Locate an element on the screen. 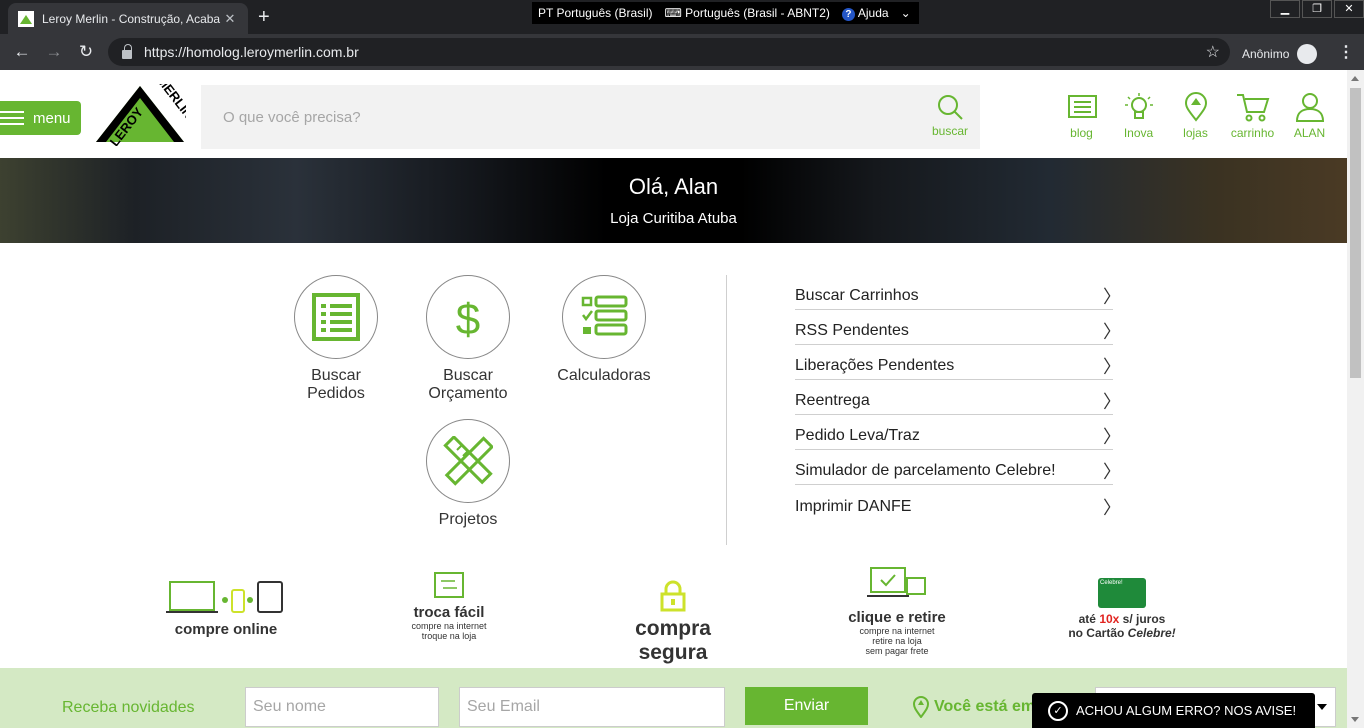 The width and height of the screenshot is (1364, 728). leroy-merlin-logo: LEROY MERLIN is located at coordinates (140, 115).